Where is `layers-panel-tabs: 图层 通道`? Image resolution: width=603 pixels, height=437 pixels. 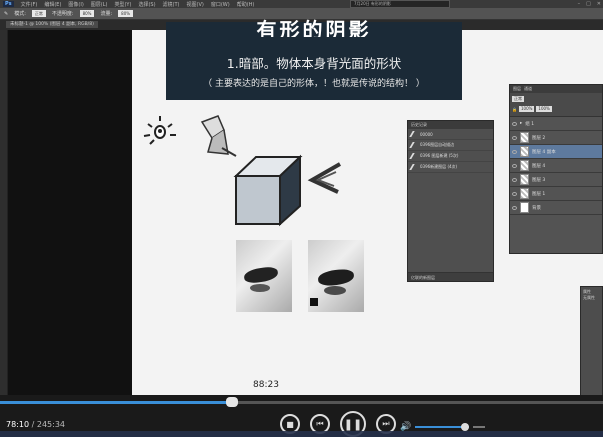
layers-panel-tabs: 图层 通道 is located at coordinates (556, 89).